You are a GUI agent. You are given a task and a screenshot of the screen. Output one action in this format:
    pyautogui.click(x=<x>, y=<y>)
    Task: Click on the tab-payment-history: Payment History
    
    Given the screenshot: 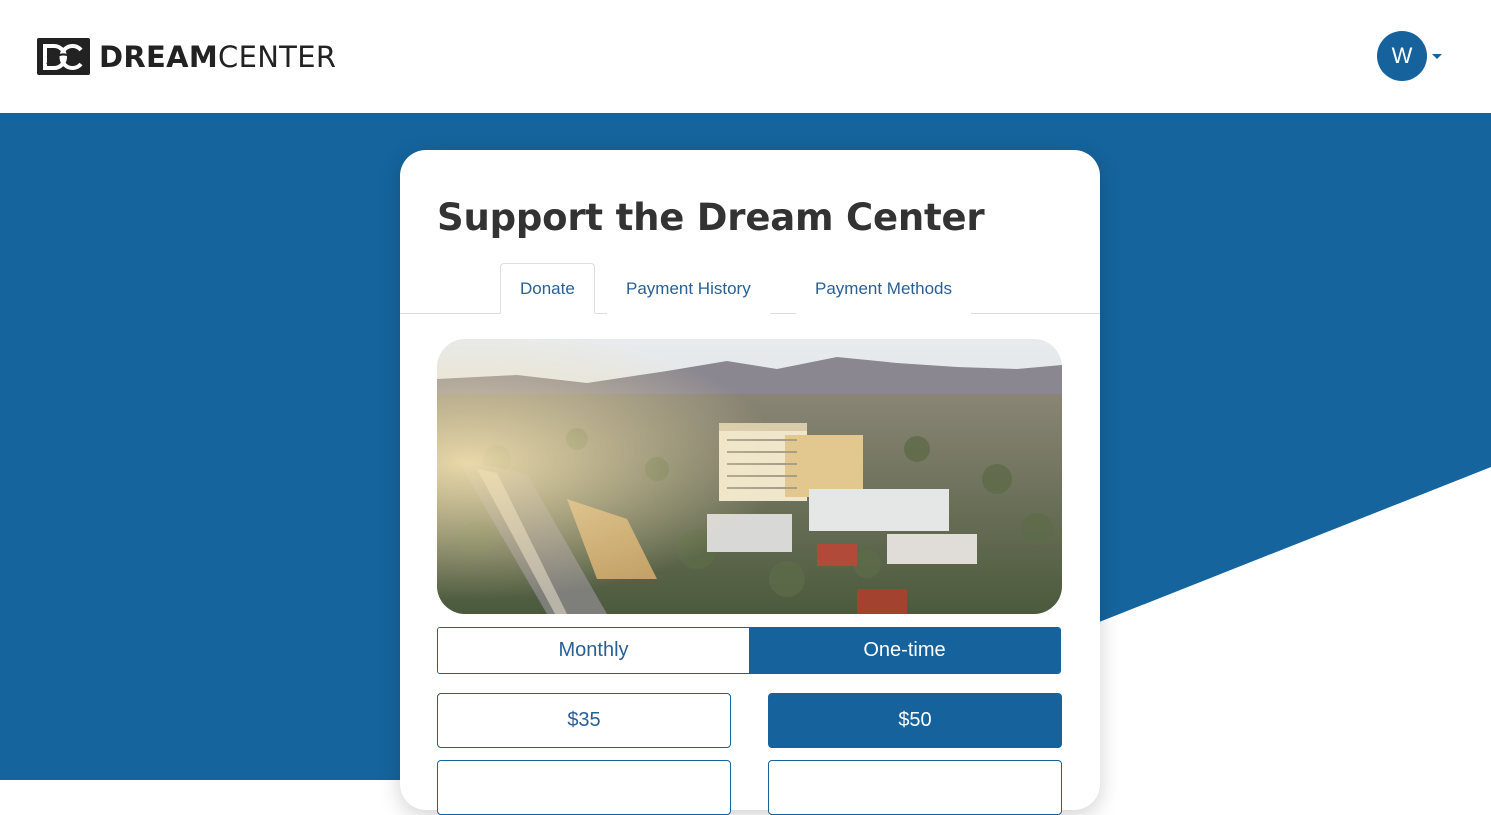 What is the action you would take?
    pyautogui.click(x=688, y=288)
    